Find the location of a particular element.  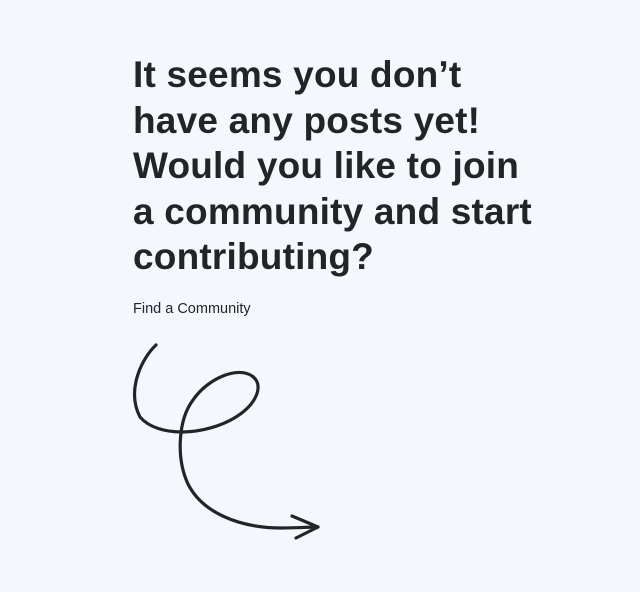

find-community-link: Find a Community is located at coordinates (192, 309).